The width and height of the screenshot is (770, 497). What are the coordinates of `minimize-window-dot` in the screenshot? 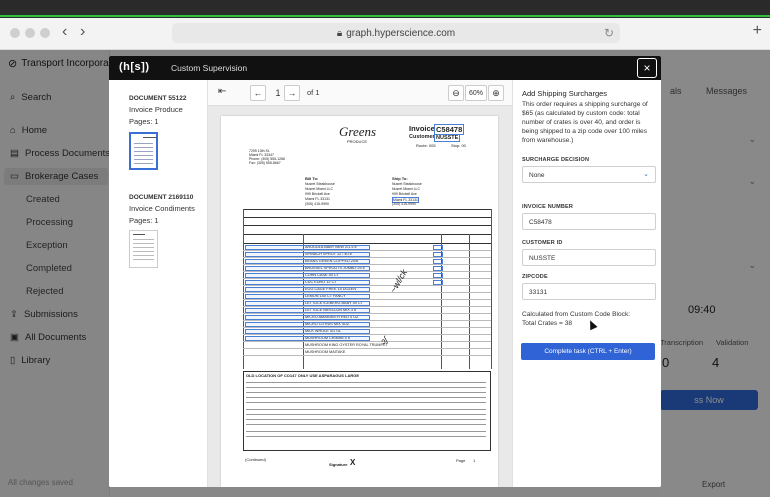 It's located at (30, 33).